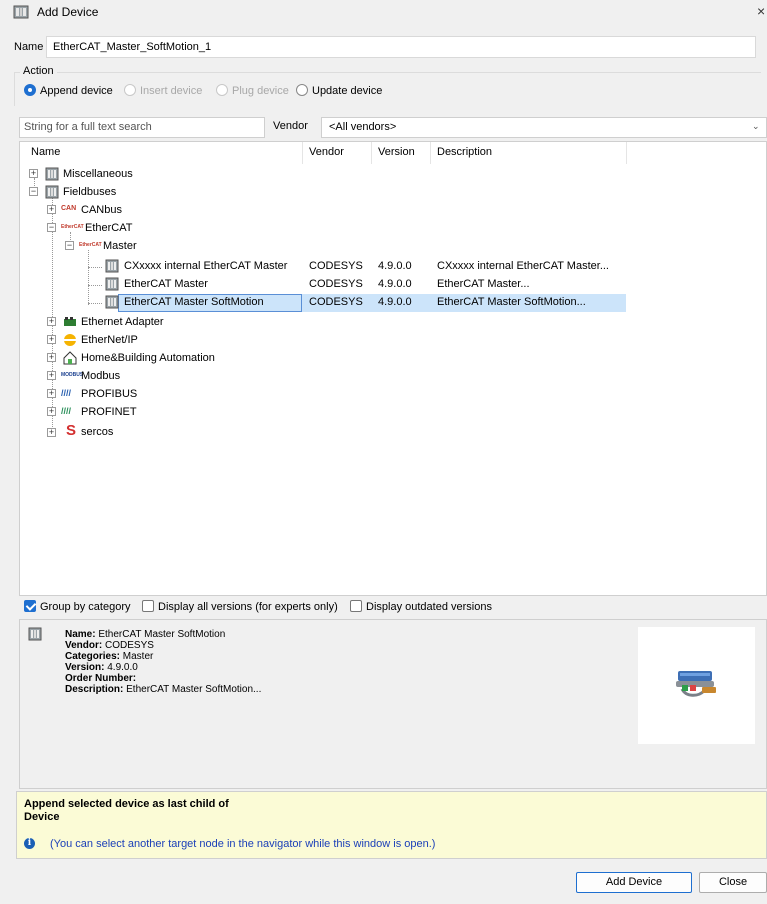 The image size is (767, 904). Describe the element at coordinates (45, 152) in the screenshot. I see `column-header-name: Name` at that location.